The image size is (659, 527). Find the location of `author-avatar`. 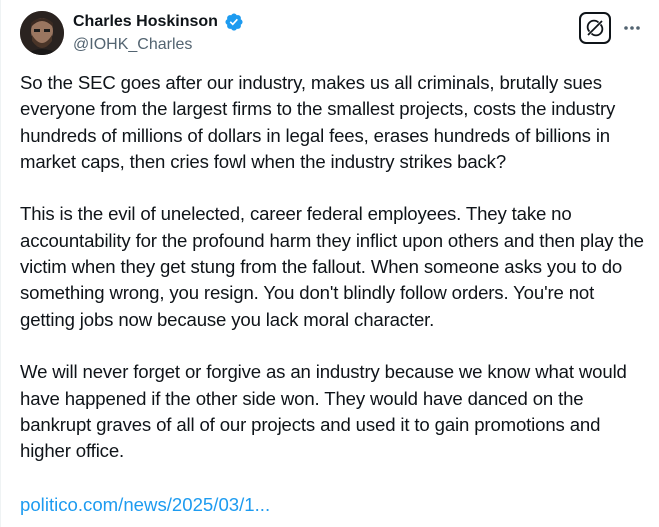

author-avatar is located at coordinates (42, 33).